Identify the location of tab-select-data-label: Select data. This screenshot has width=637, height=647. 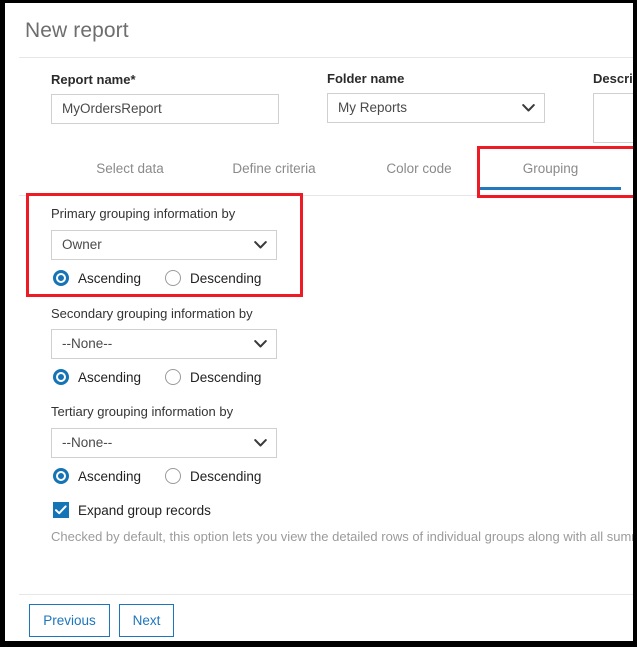
(130, 168).